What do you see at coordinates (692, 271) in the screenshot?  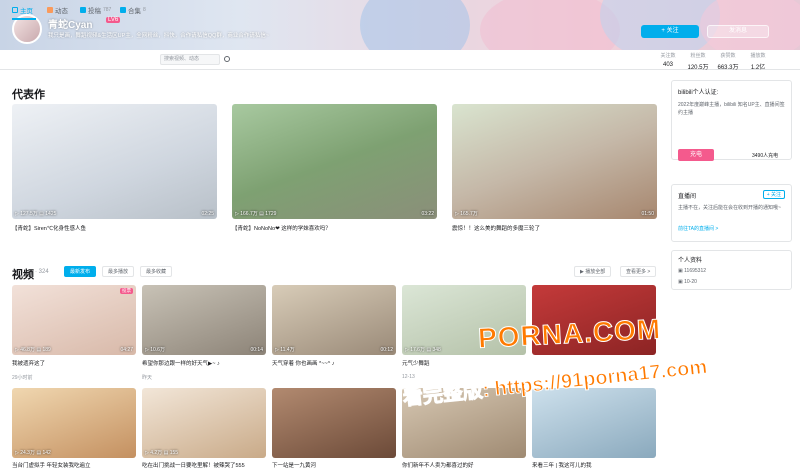 I see `uid-row: ▣ 11695312` at bounding box center [692, 271].